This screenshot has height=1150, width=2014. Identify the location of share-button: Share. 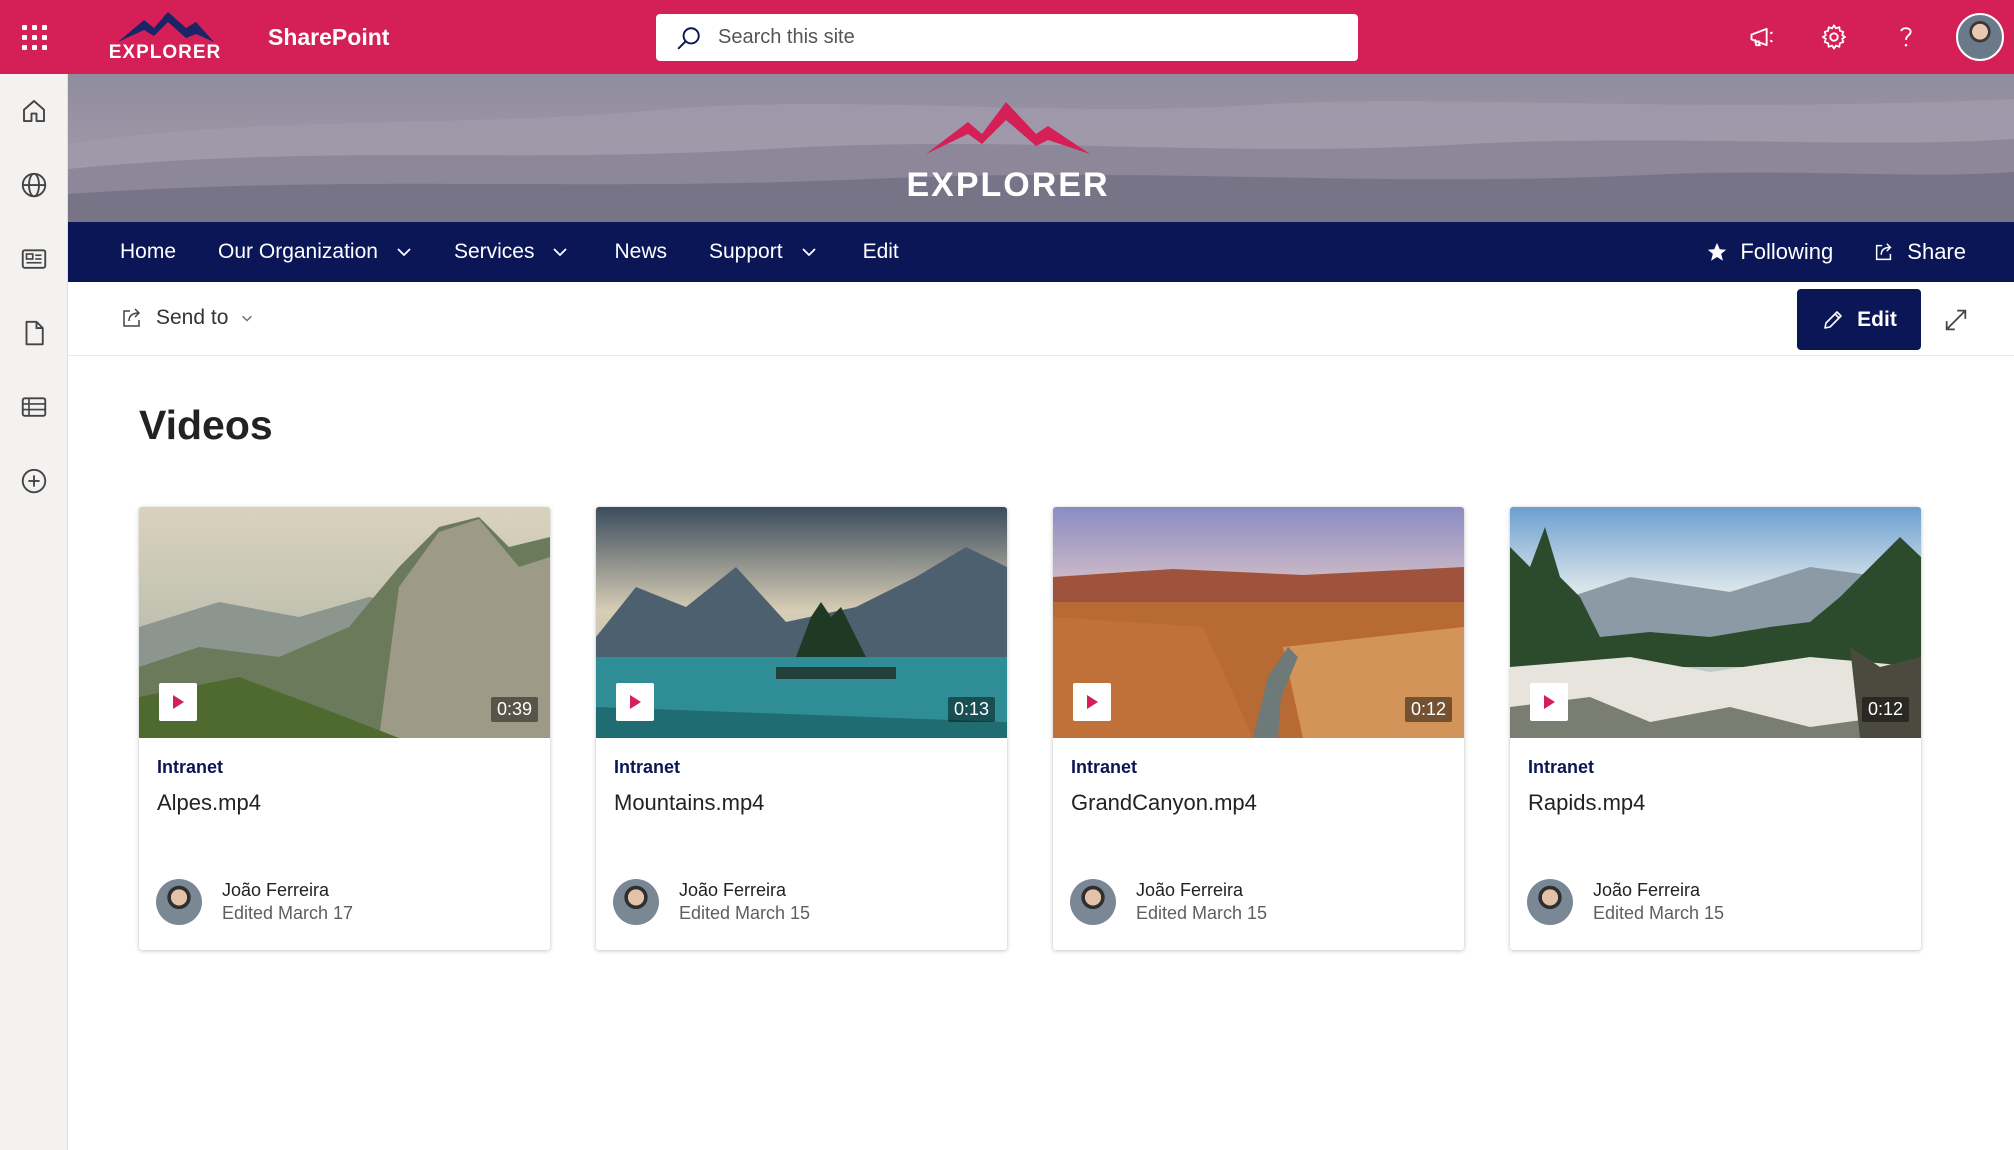
(1919, 252).